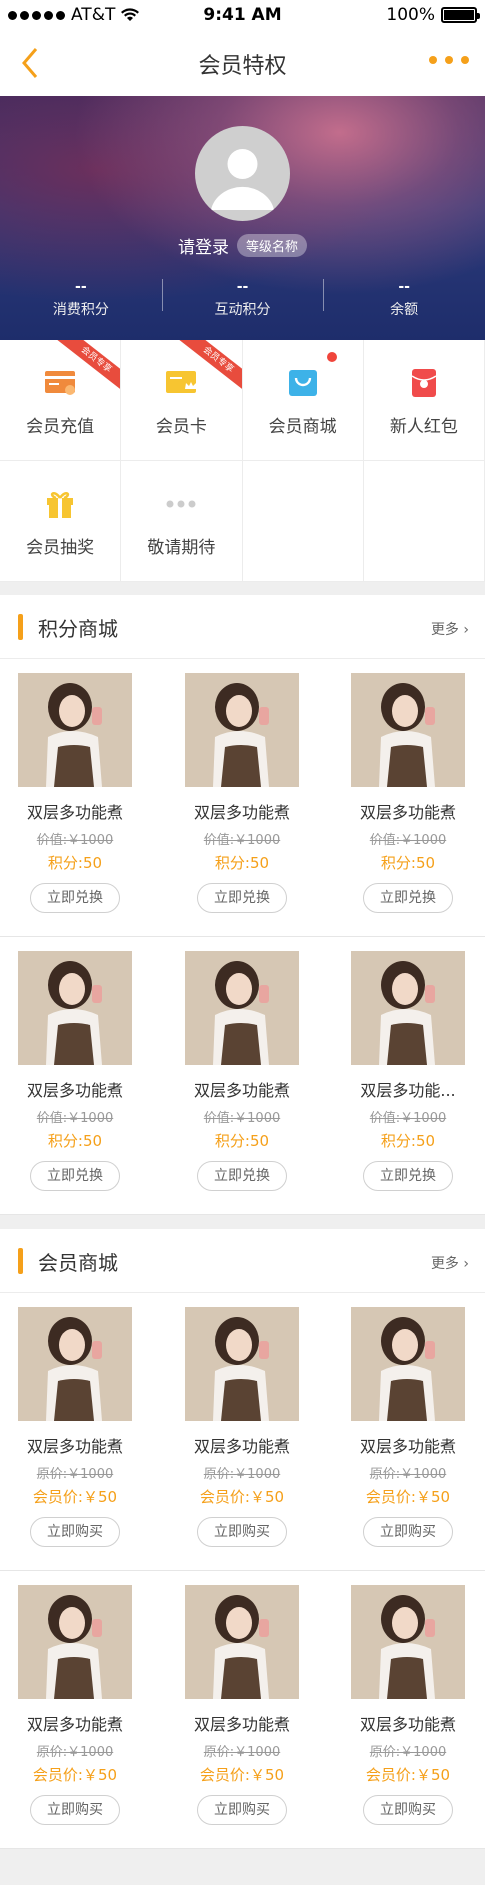  Describe the element at coordinates (449, 60) in the screenshot. I see `ellipsis-icon` at that location.